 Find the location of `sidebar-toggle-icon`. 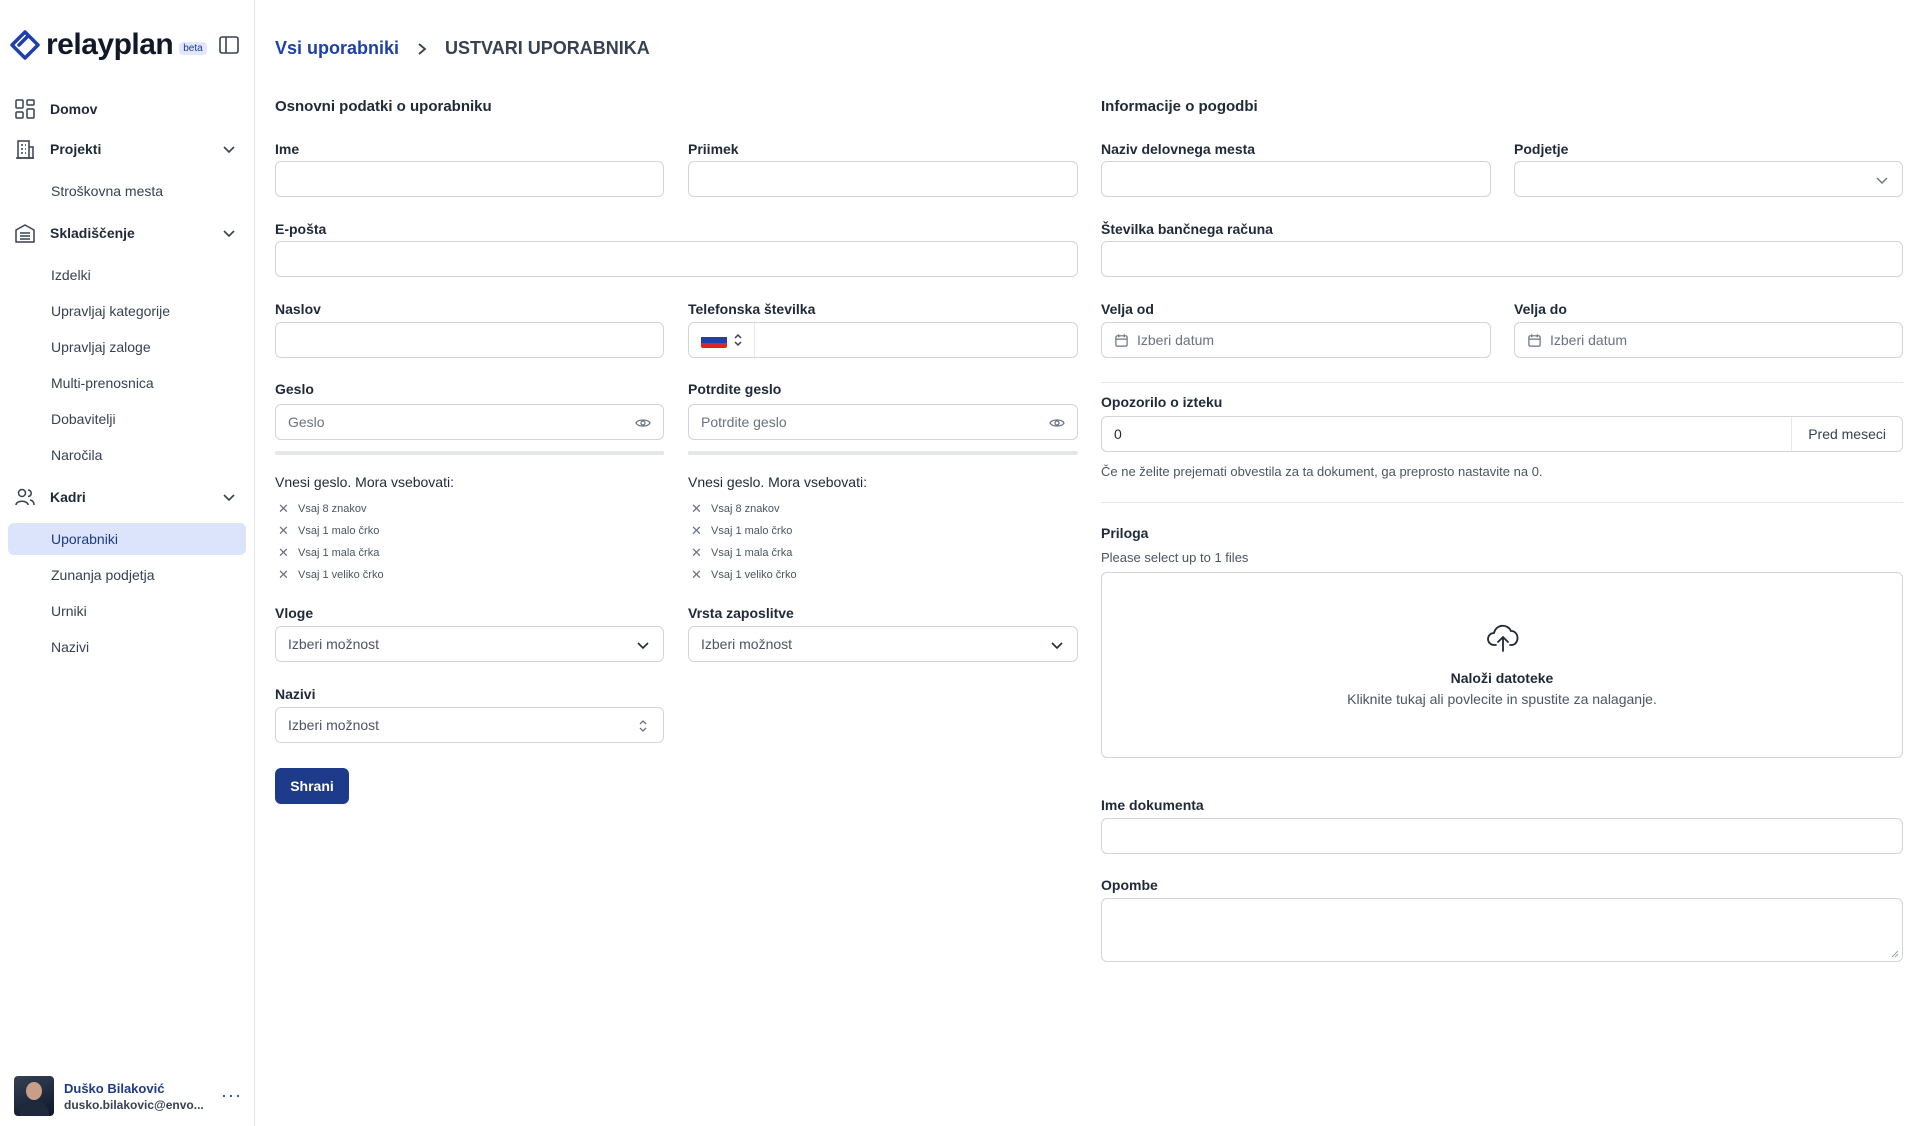

sidebar-toggle-icon is located at coordinates (229, 45).